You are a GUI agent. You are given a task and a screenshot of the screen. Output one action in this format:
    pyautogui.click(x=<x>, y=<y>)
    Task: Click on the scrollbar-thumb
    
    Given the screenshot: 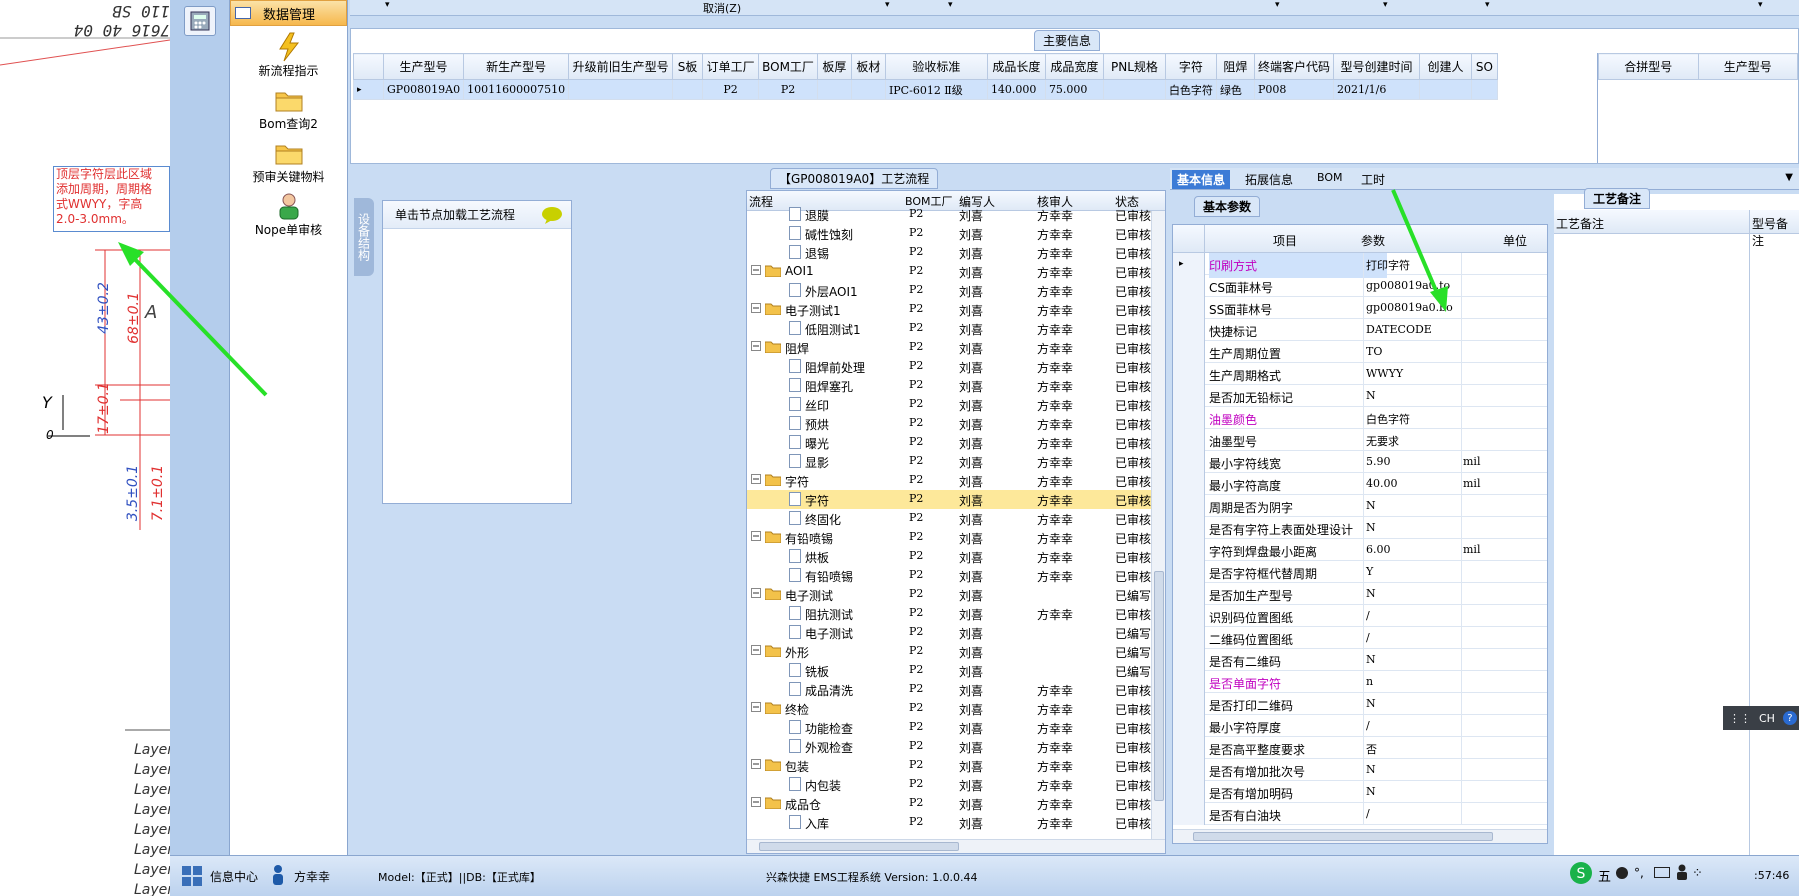 What is the action you would take?
    pyautogui.click(x=1343, y=836)
    